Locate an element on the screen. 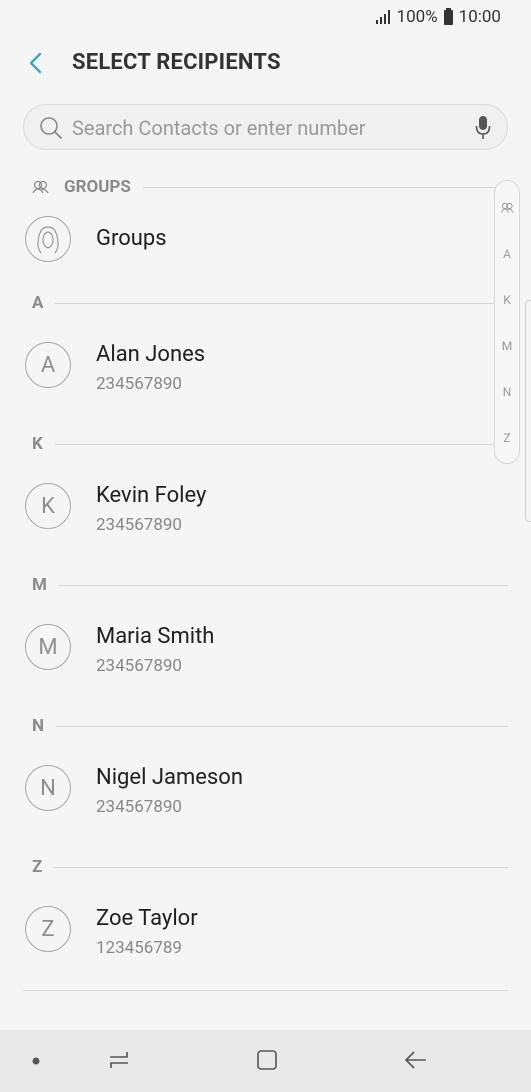 The width and height of the screenshot is (531, 1092). index-letter-a: A is located at coordinates (507, 254).